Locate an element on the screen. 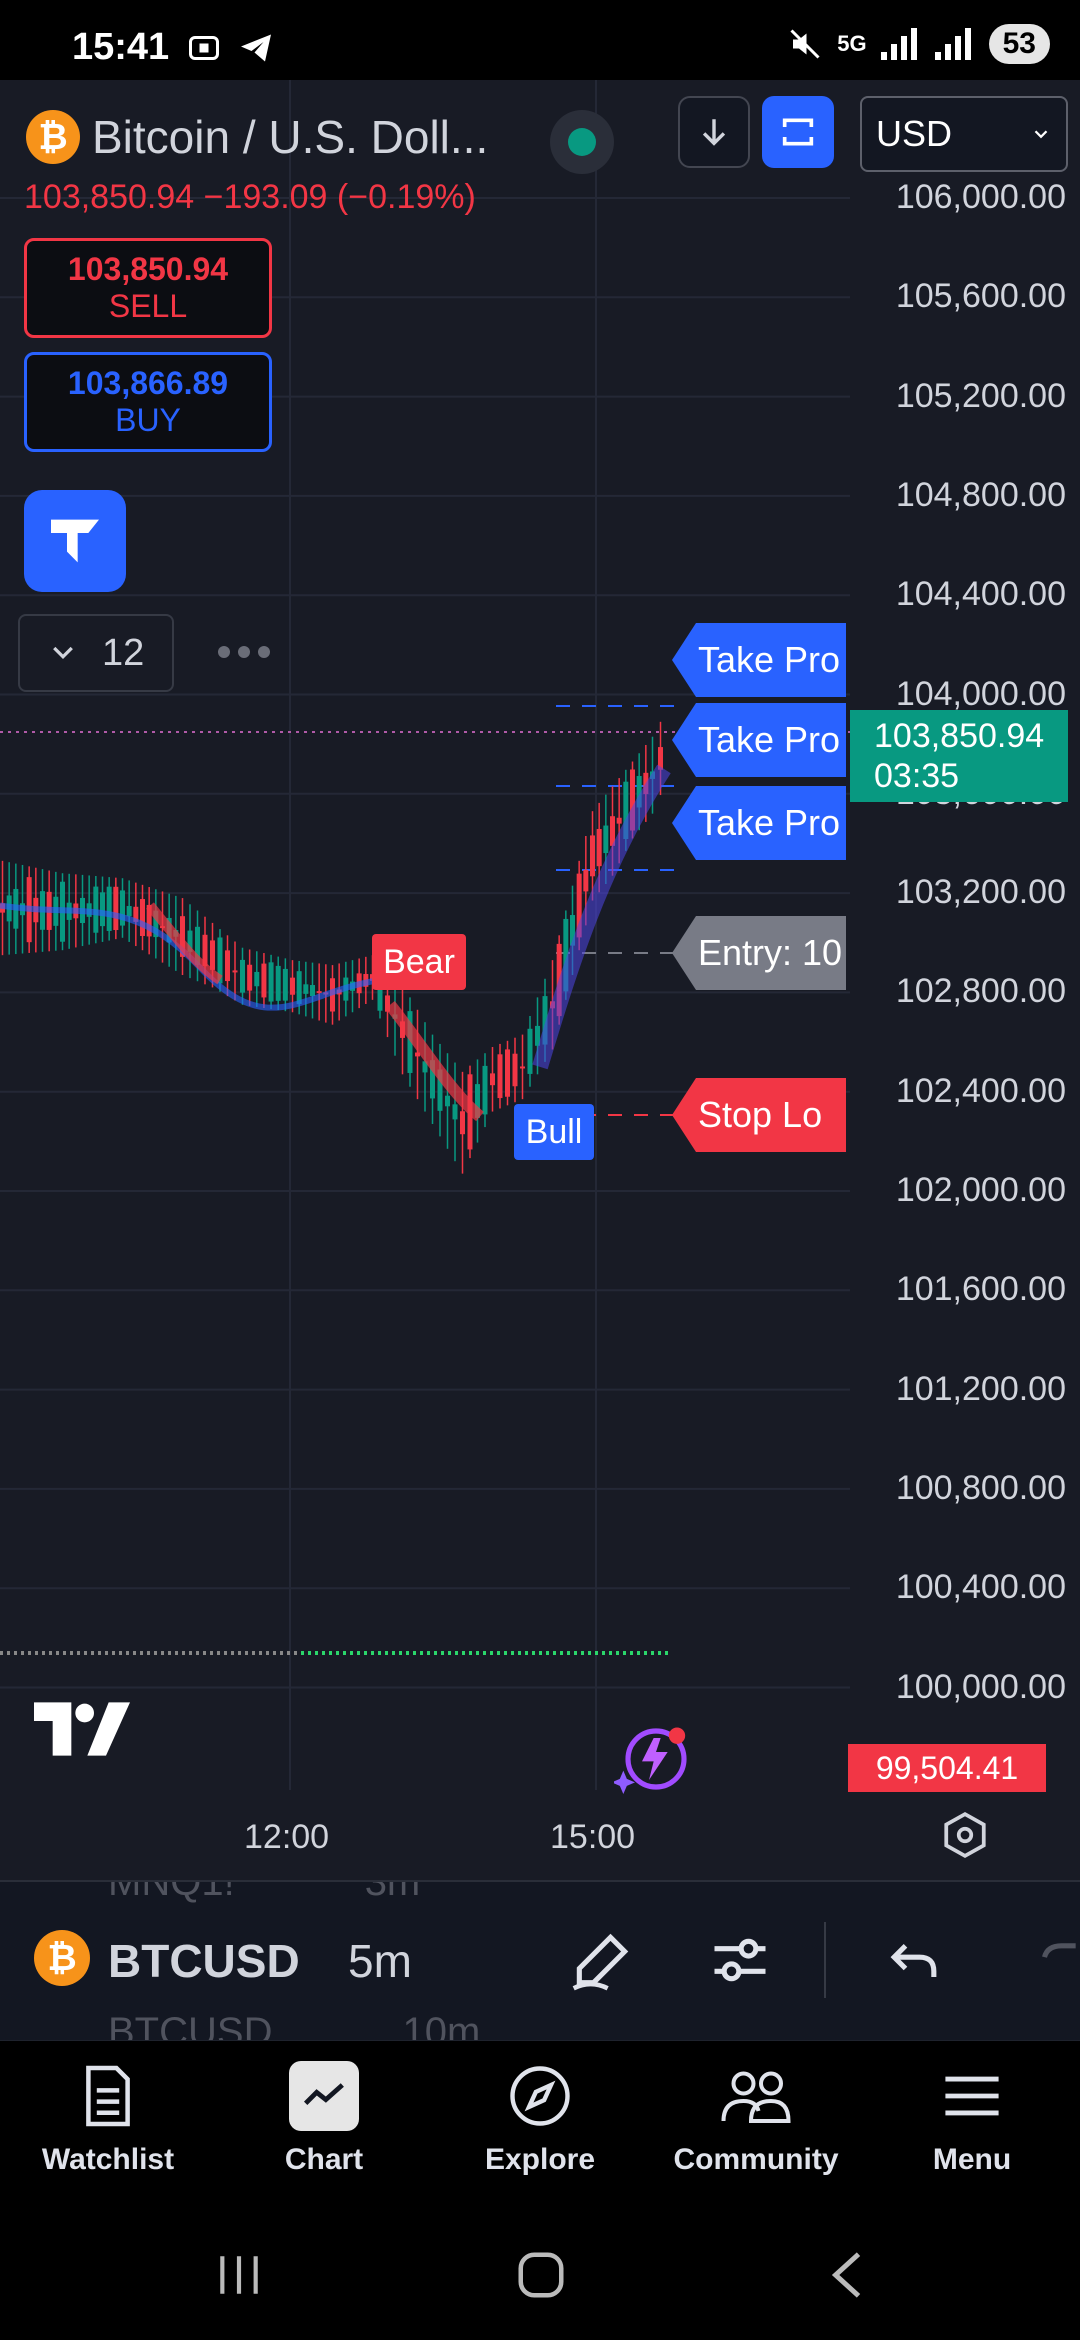 This screenshot has height=2340, width=1080. price-scale-label: 104,800.00 is located at coordinates (980, 494).